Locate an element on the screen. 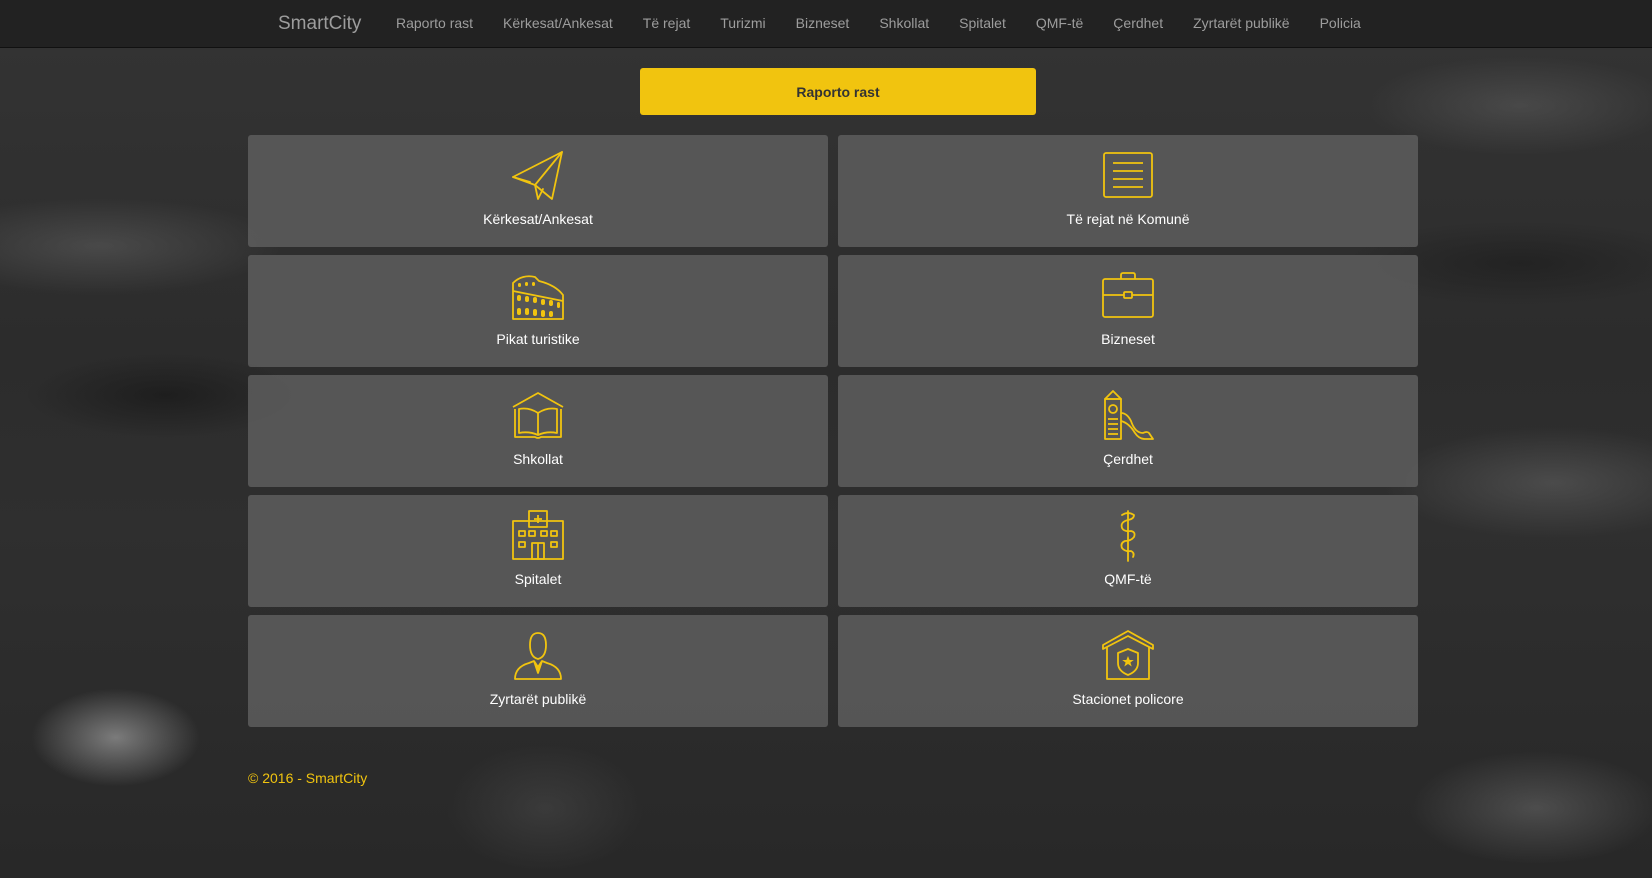  tile-label: Shkollat is located at coordinates (538, 459).